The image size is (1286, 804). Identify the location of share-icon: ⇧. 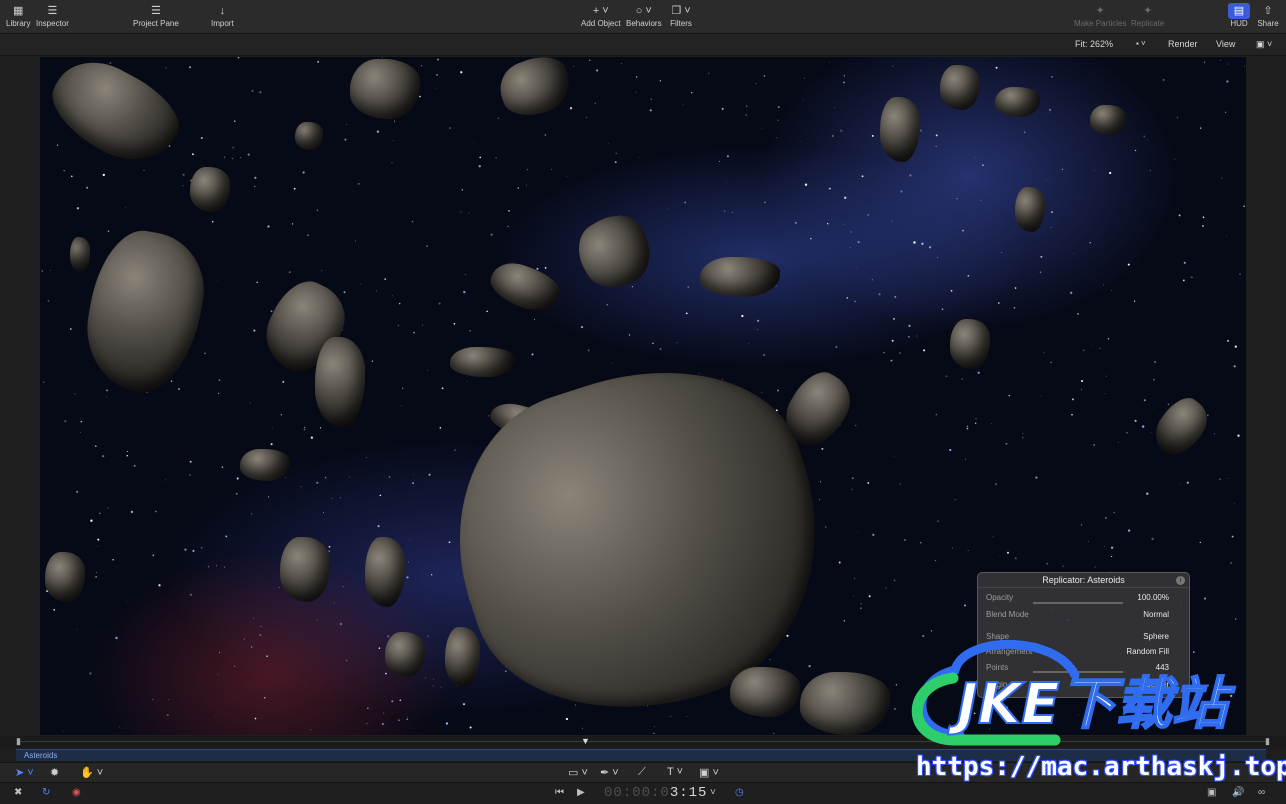
(1268, 11).